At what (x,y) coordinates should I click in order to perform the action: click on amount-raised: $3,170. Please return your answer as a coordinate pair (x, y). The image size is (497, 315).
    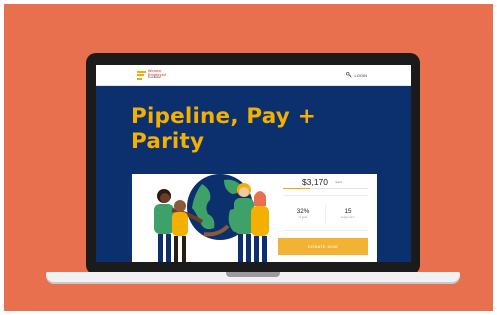
    Looking at the image, I should click on (315, 182).